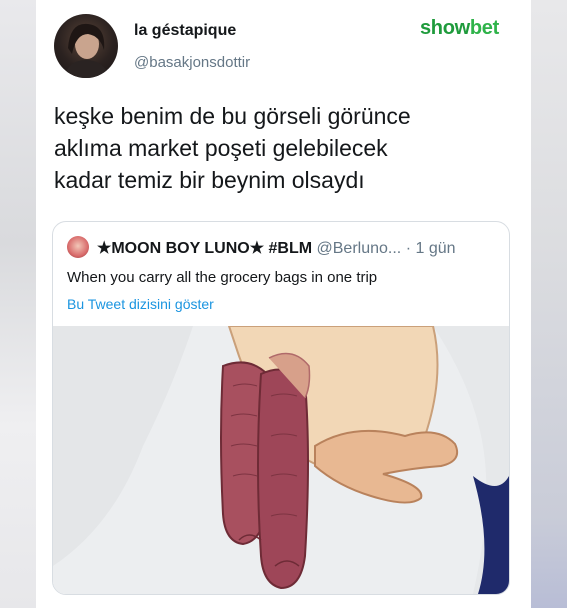  I want to click on tweet-line: kadar temiz bir beynim olsaydı, so click(209, 180).